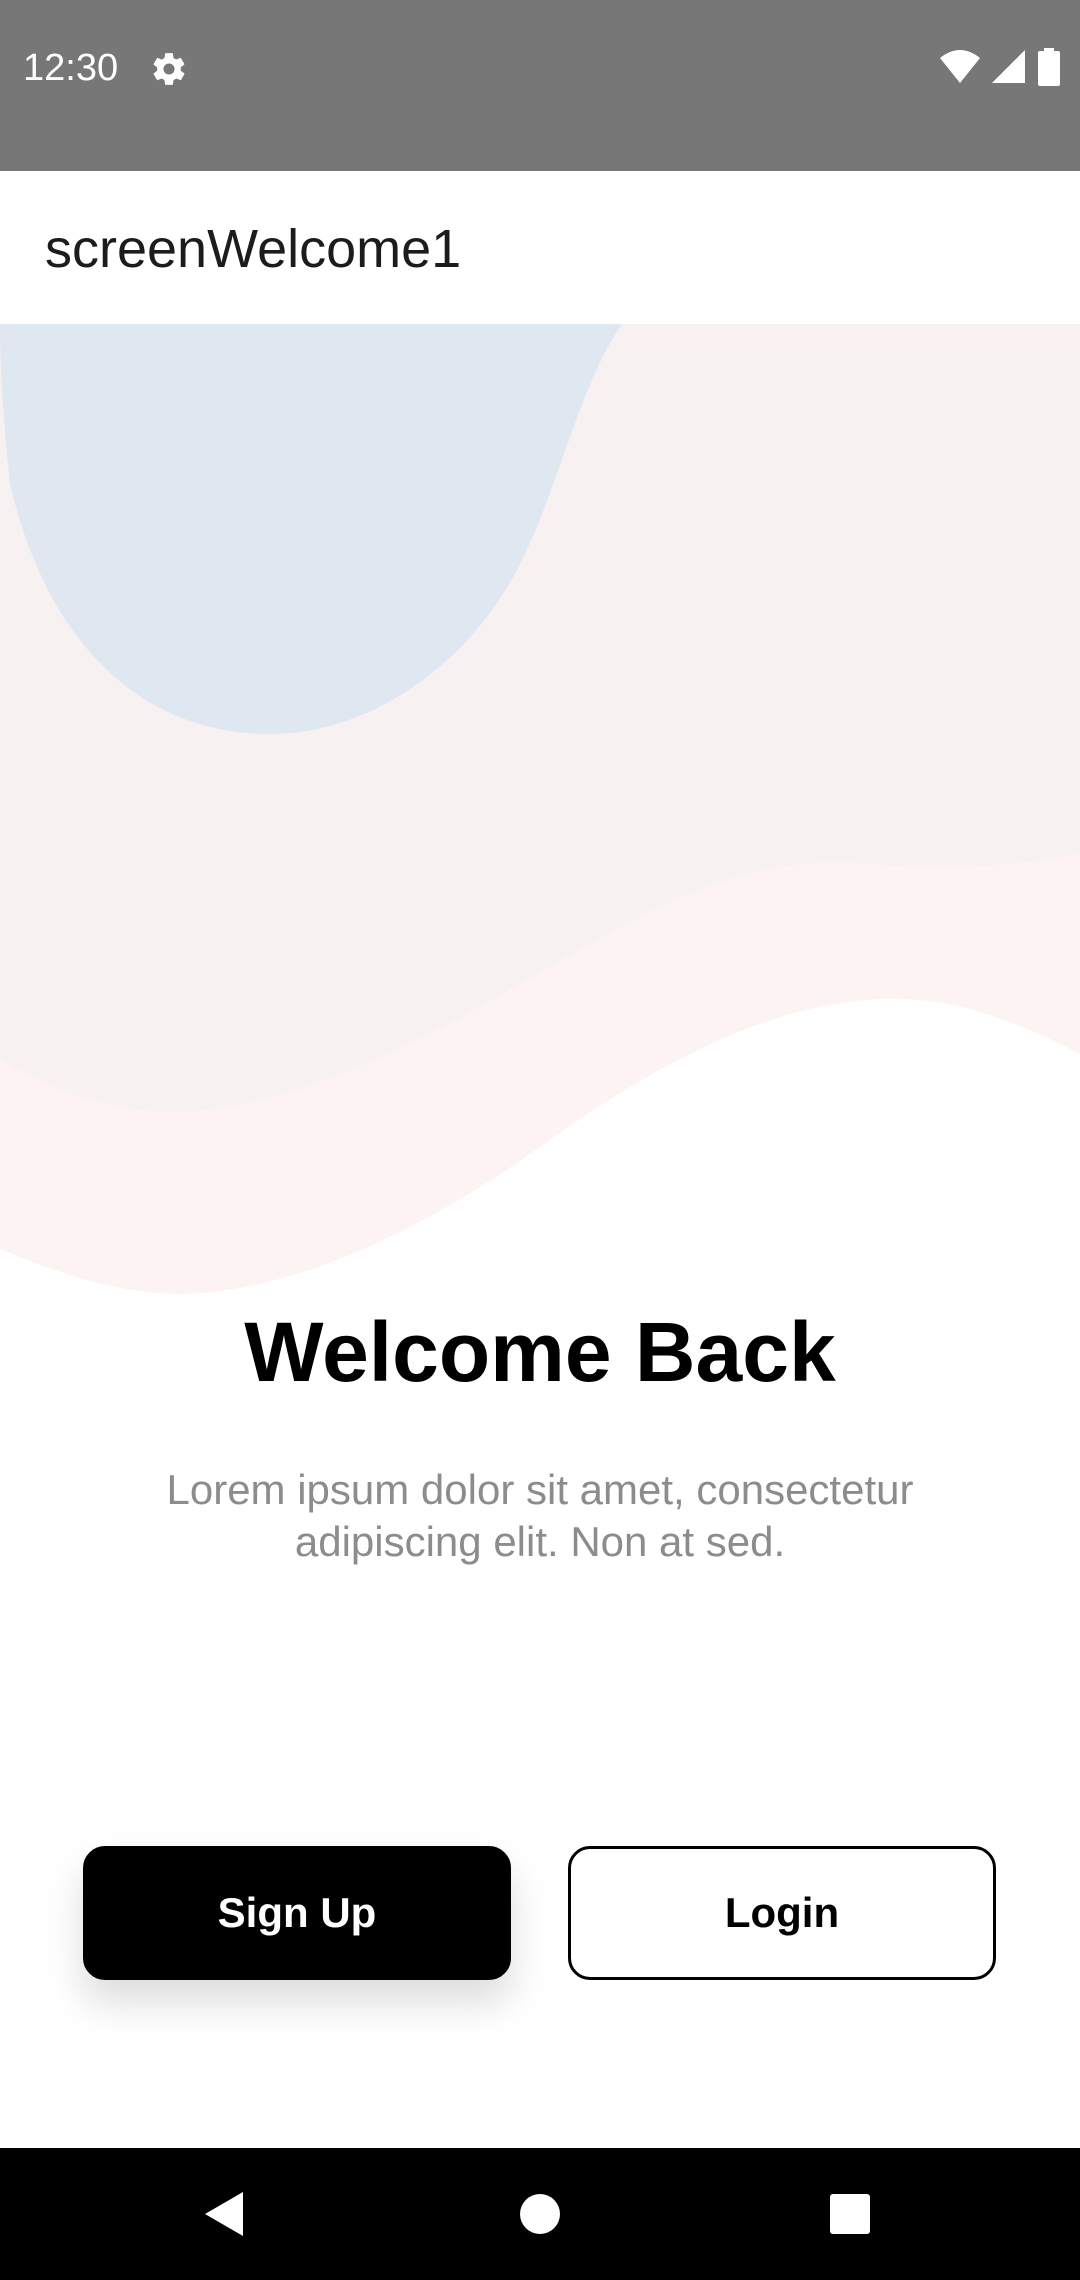 The image size is (1080, 2280). What do you see at coordinates (225, 2214) in the screenshot?
I see `back-icon` at bounding box center [225, 2214].